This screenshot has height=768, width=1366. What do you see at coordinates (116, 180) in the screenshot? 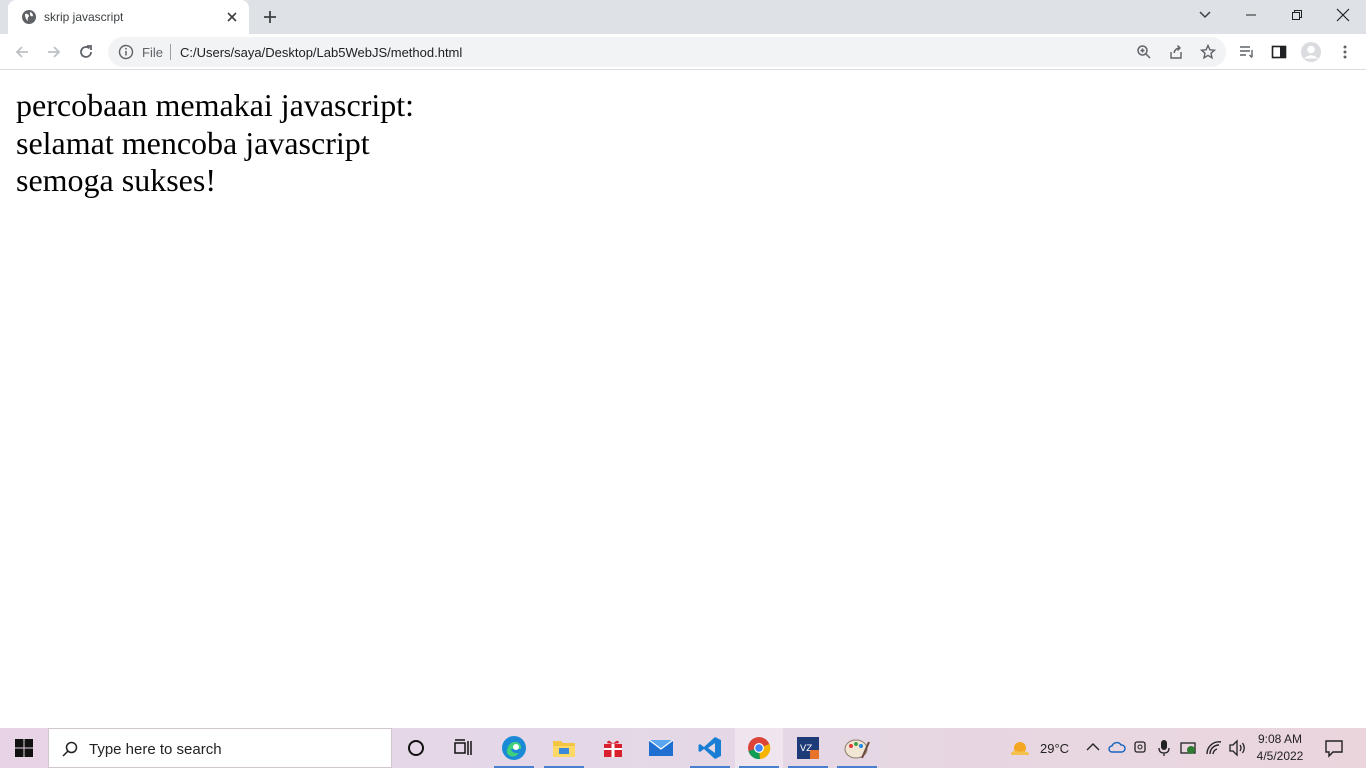
I see `text-line-3: semoga sukses!` at bounding box center [116, 180].